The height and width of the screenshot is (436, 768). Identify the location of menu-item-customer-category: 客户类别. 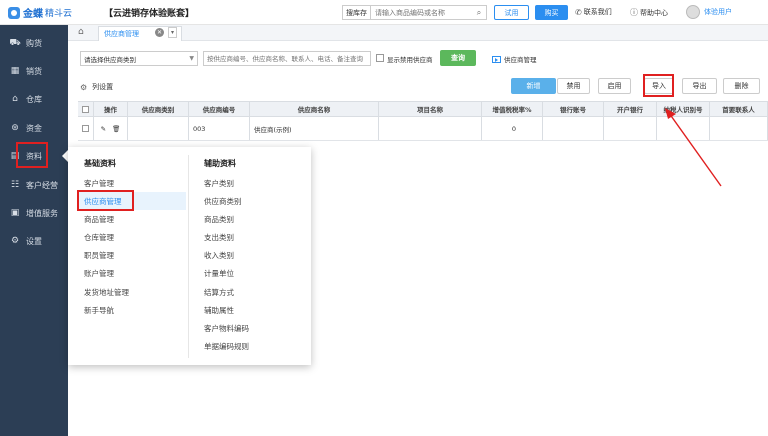
(219, 183).